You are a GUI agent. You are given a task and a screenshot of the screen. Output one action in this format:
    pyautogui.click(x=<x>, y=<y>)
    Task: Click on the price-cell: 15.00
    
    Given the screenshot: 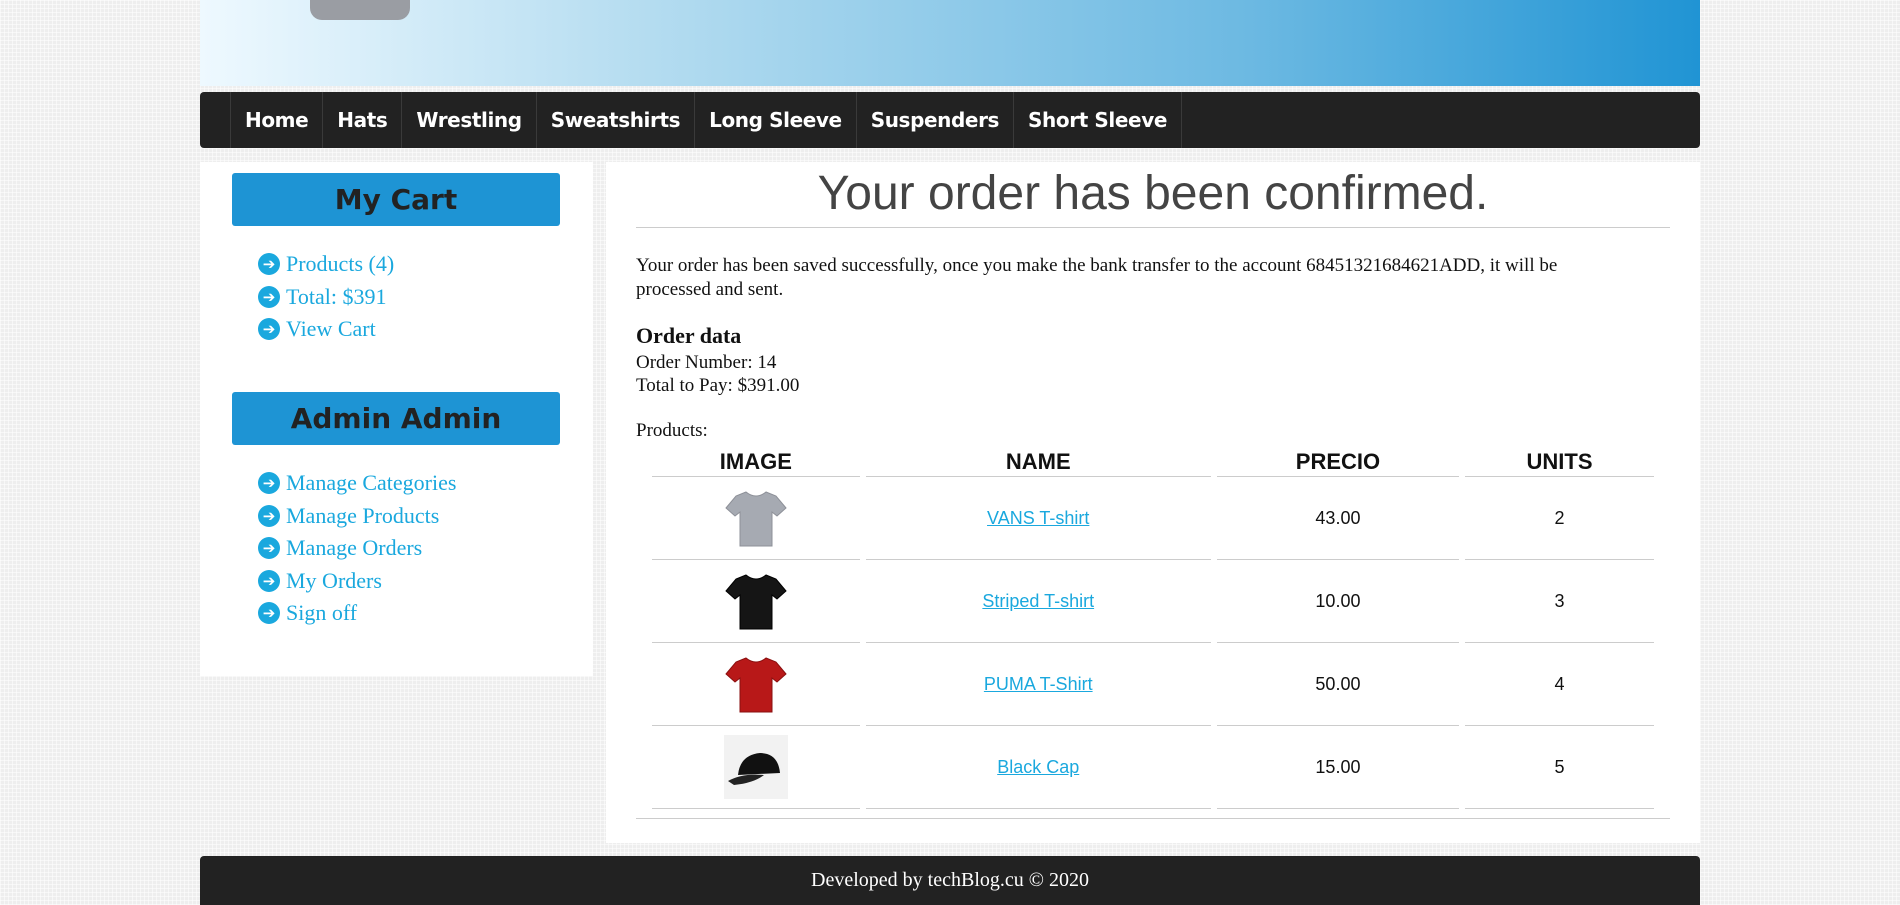 What is the action you would take?
    pyautogui.click(x=1338, y=767)
    